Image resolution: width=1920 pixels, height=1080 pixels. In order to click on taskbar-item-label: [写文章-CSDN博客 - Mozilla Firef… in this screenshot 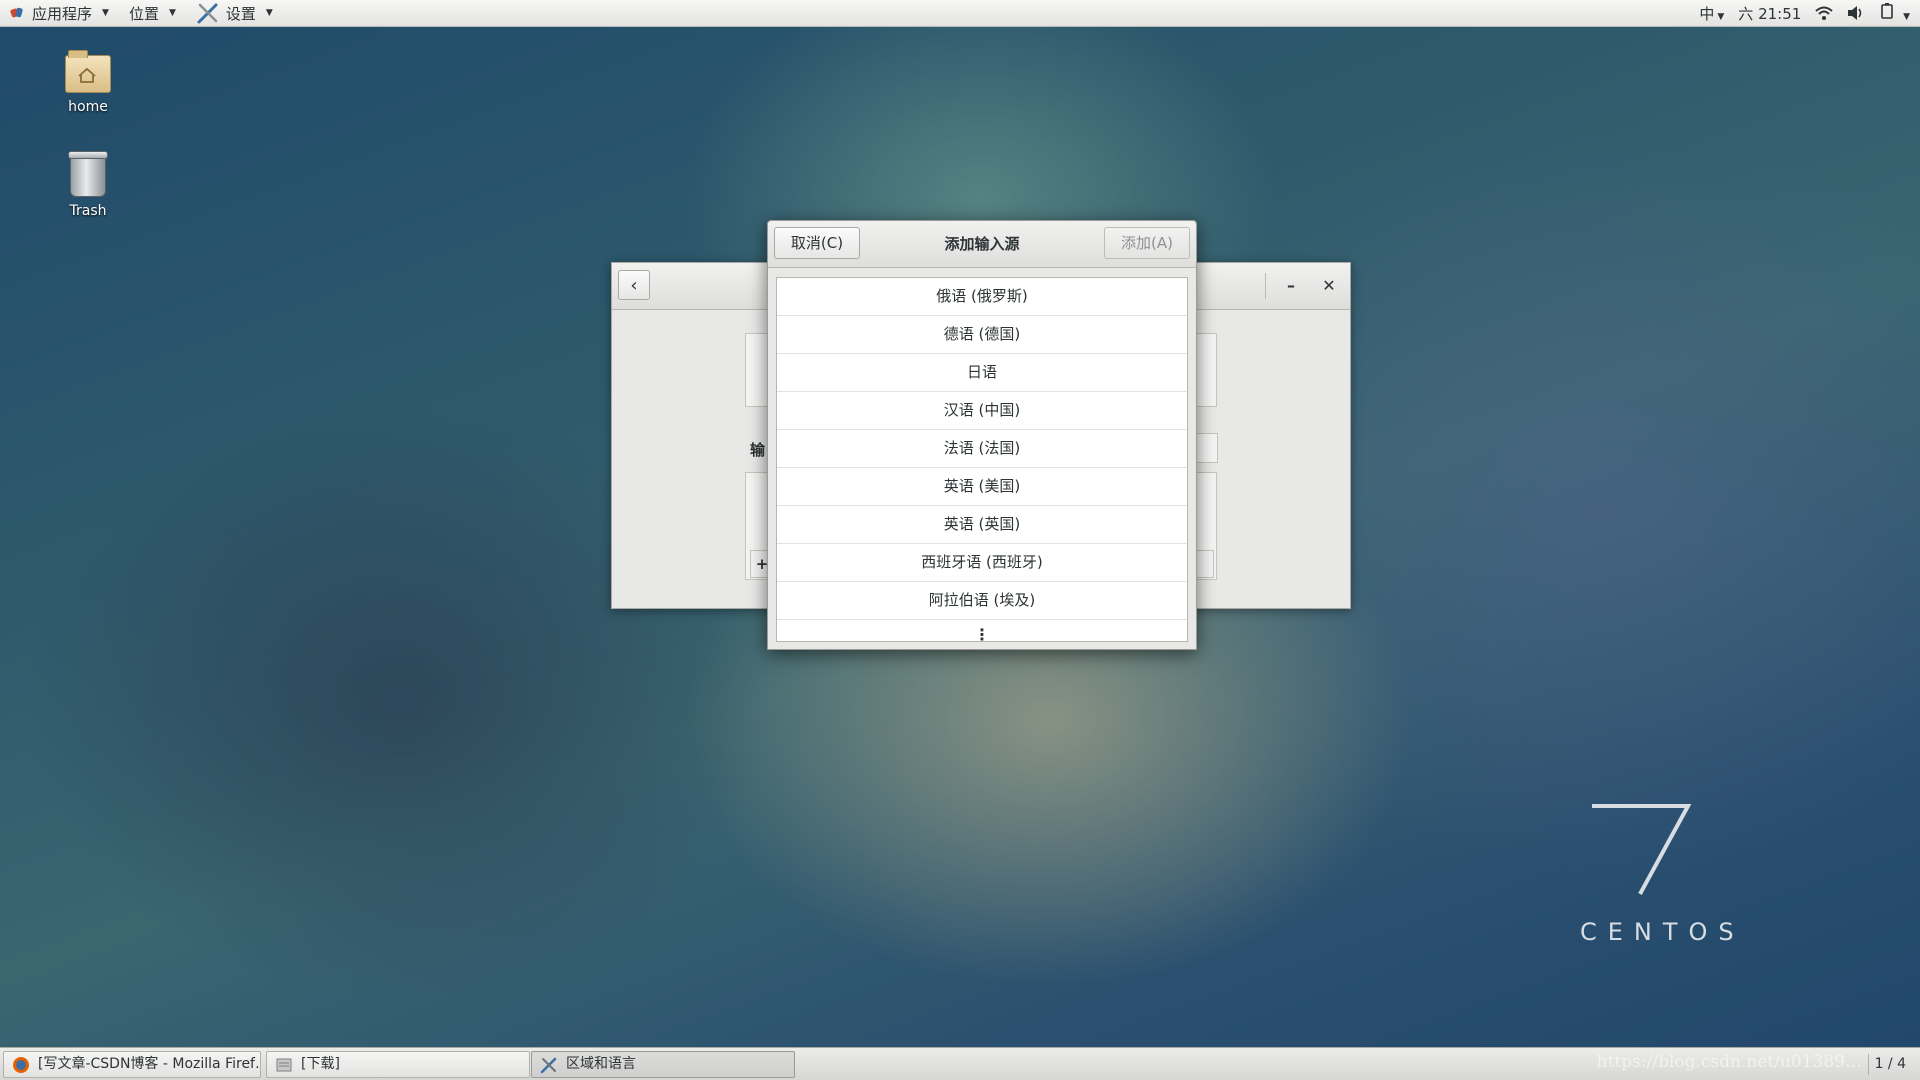, I will do `click(149, 1064)`.